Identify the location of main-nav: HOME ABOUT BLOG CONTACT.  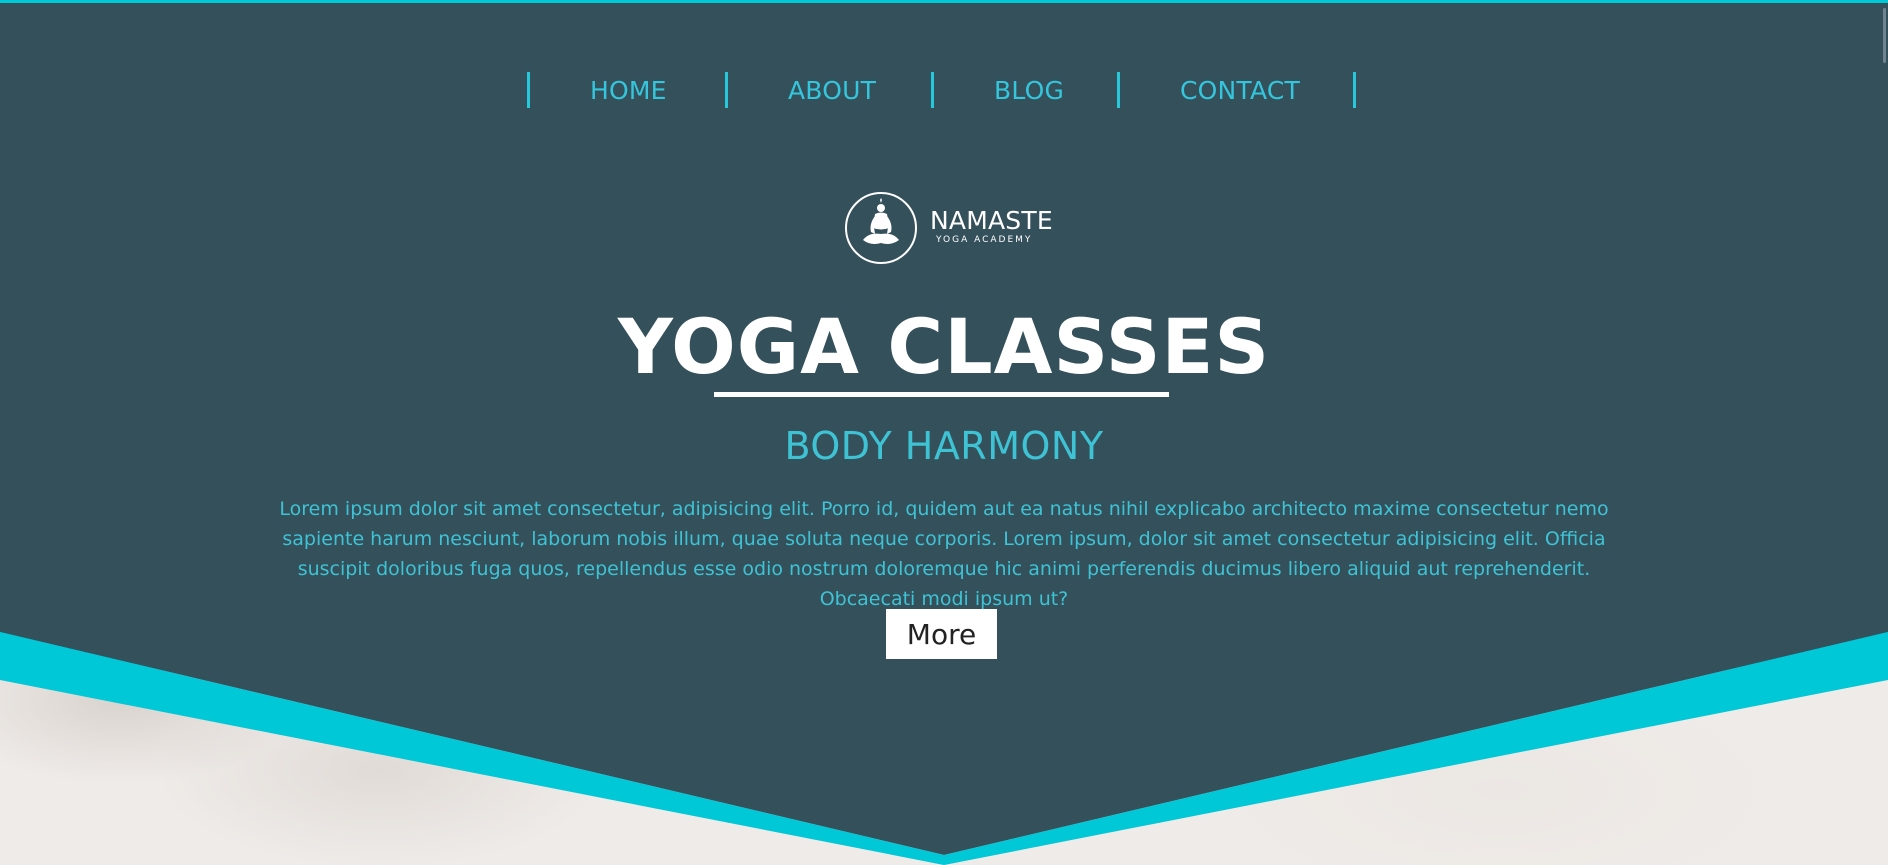
(944, 91).